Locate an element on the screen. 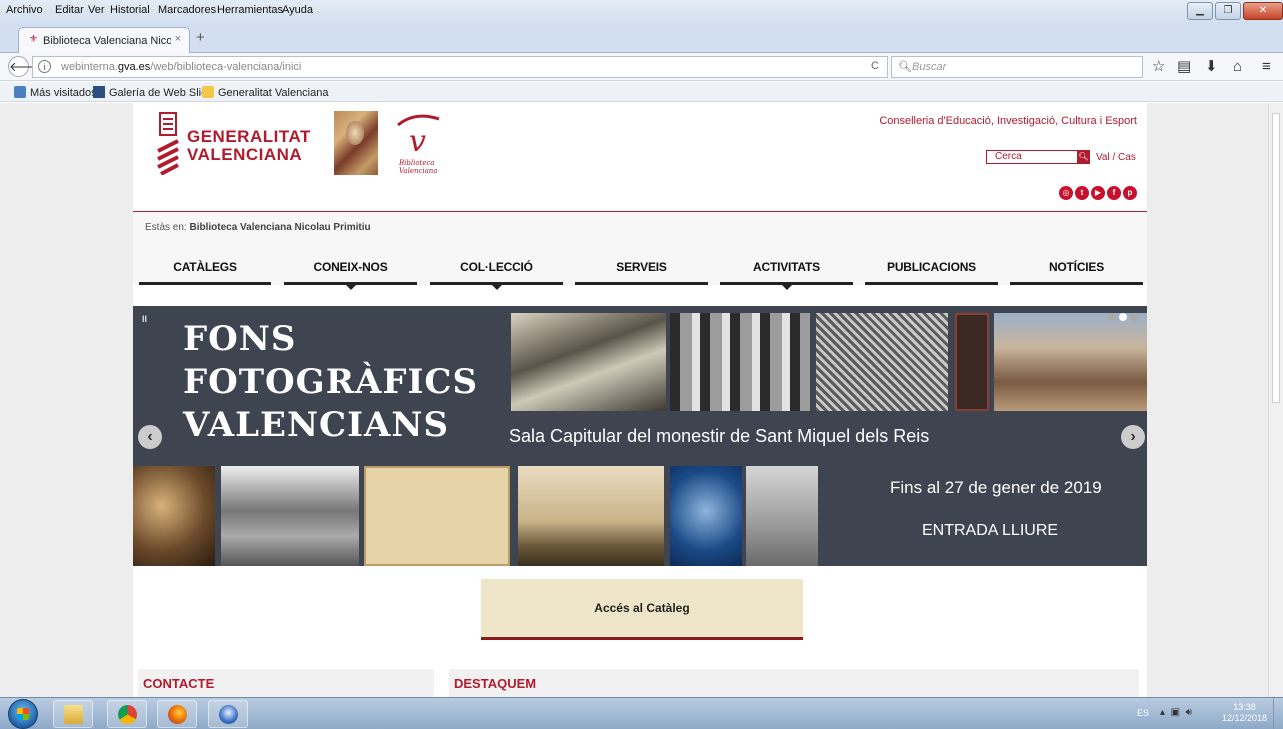  language-switch: Val / Cas is located at coordinates (1116, 157).